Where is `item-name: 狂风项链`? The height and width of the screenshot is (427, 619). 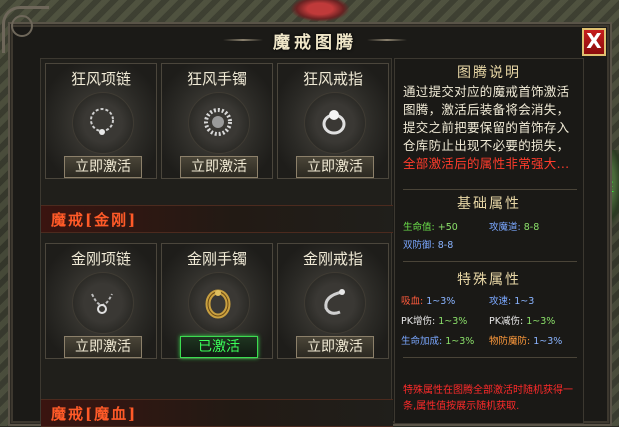
item-name: 狂风项链 is located at coordinates (100, 79).